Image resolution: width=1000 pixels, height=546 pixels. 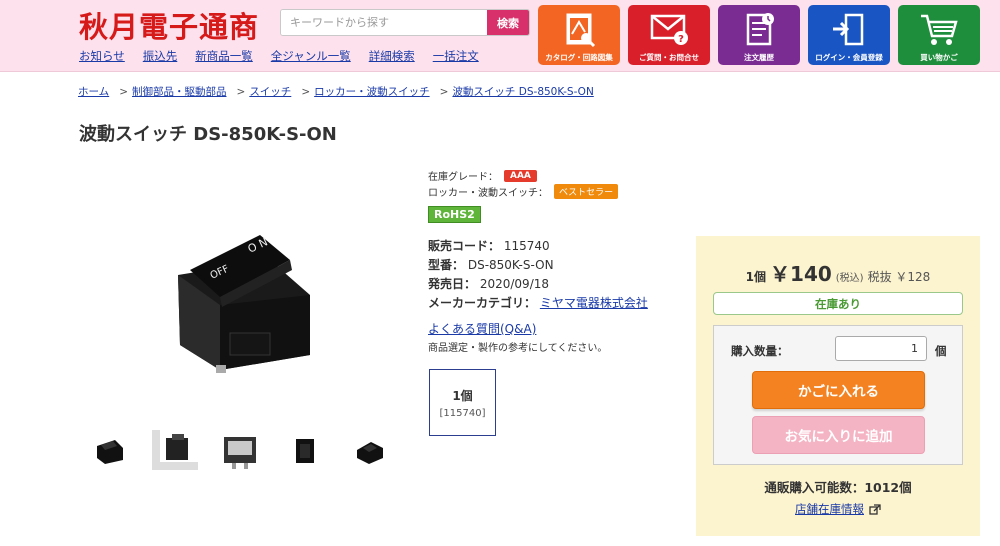 I want to click on breadcrumb-current: 波動スイッチ DS-850K-S-ON, so click(x=522, y=91).